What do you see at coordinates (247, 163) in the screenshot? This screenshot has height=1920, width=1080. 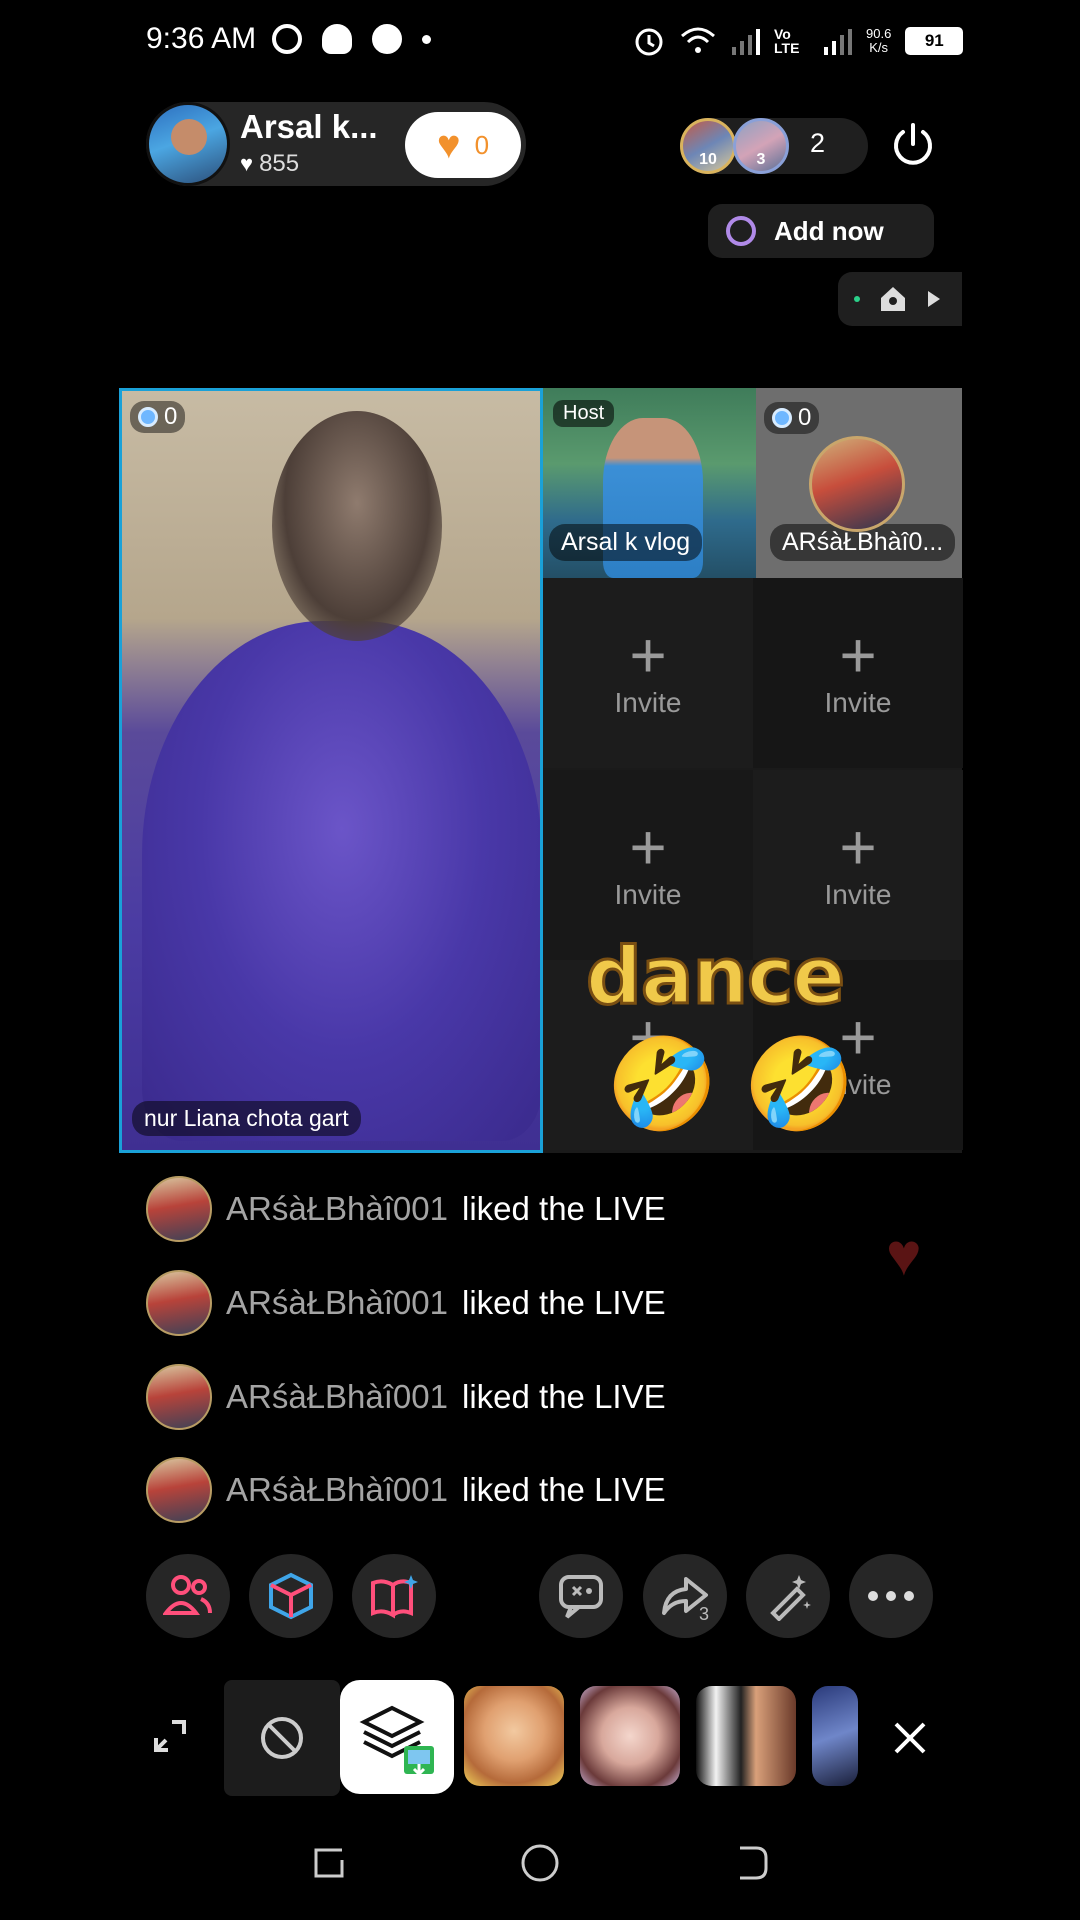 I see `heart-small-icon: ♥` at bounding box center [247, 163].